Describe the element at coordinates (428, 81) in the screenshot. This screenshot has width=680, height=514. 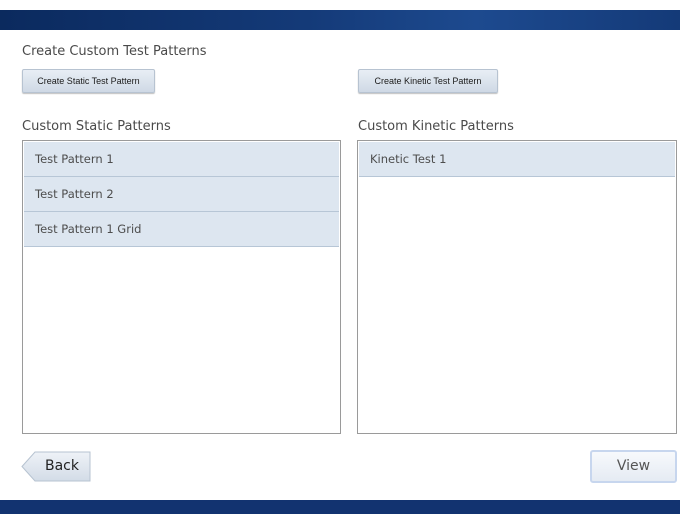
I see `create-kinetic-pattern-button: Create Kinetic Test Pattern` at that location.